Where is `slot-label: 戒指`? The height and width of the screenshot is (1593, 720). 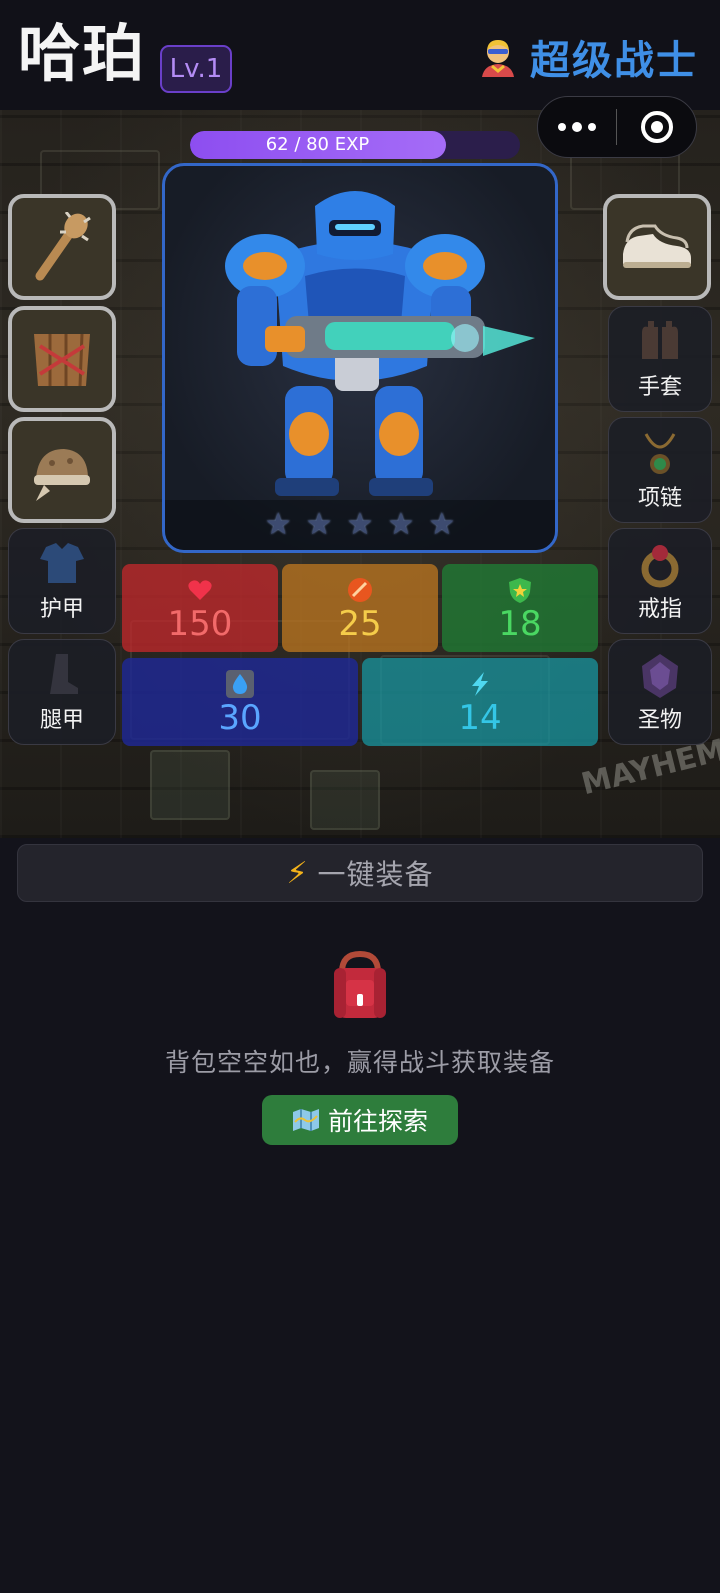 slot-label: 戒指 is located at coordinates (659, 609).